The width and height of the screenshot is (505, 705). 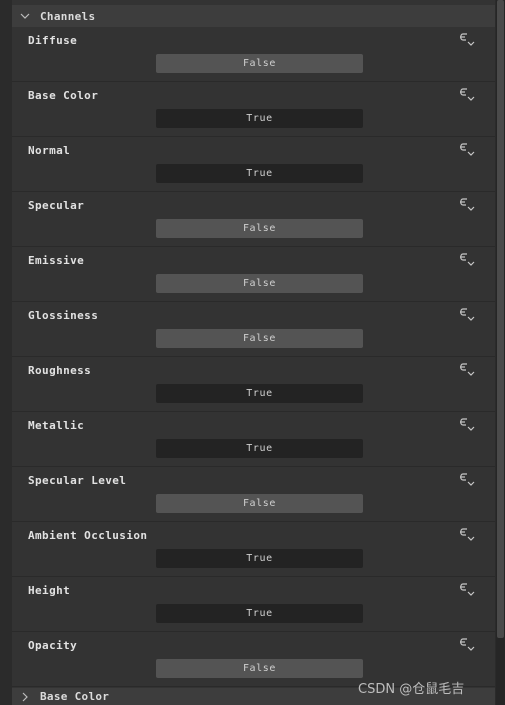 What do you see at coordinates (25, 697) in the screenshot?
I see `chevron-right-icon` at bounding box center [25, 697].